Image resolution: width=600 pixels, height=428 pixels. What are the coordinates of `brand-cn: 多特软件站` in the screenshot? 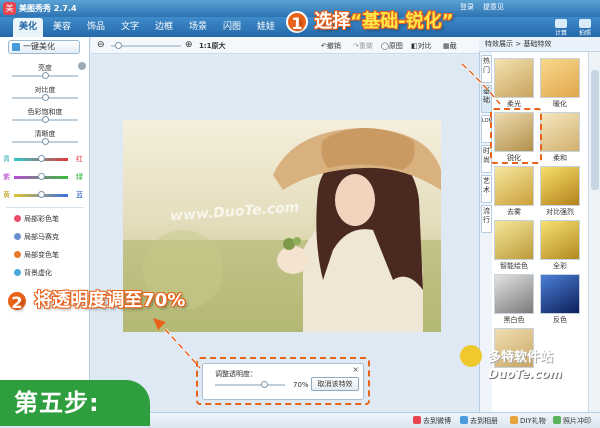 It's located at (521, 357).